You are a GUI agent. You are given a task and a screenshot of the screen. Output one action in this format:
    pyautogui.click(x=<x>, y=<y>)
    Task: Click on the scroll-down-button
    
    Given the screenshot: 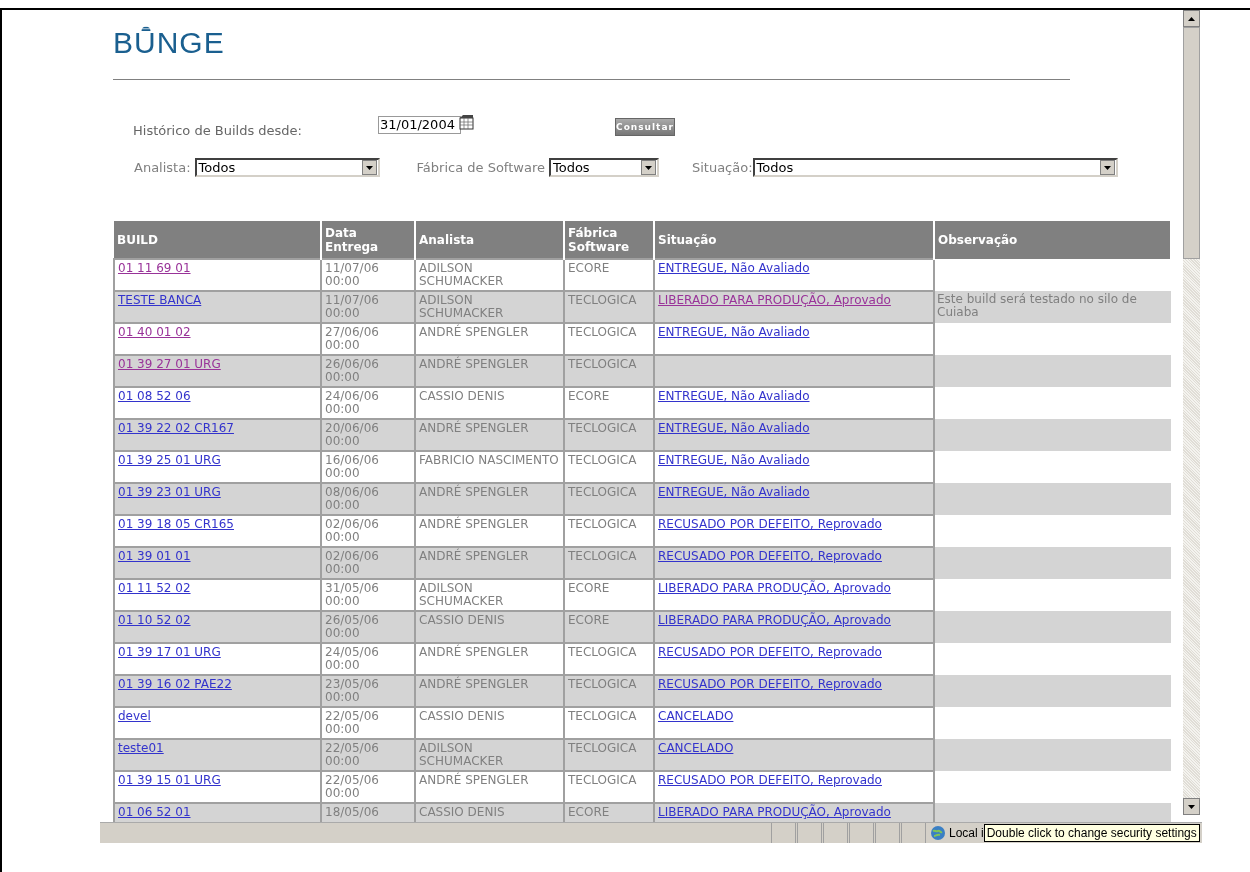 What is the action you would take?
    pyautogui.click(x=1191, y=806)
    